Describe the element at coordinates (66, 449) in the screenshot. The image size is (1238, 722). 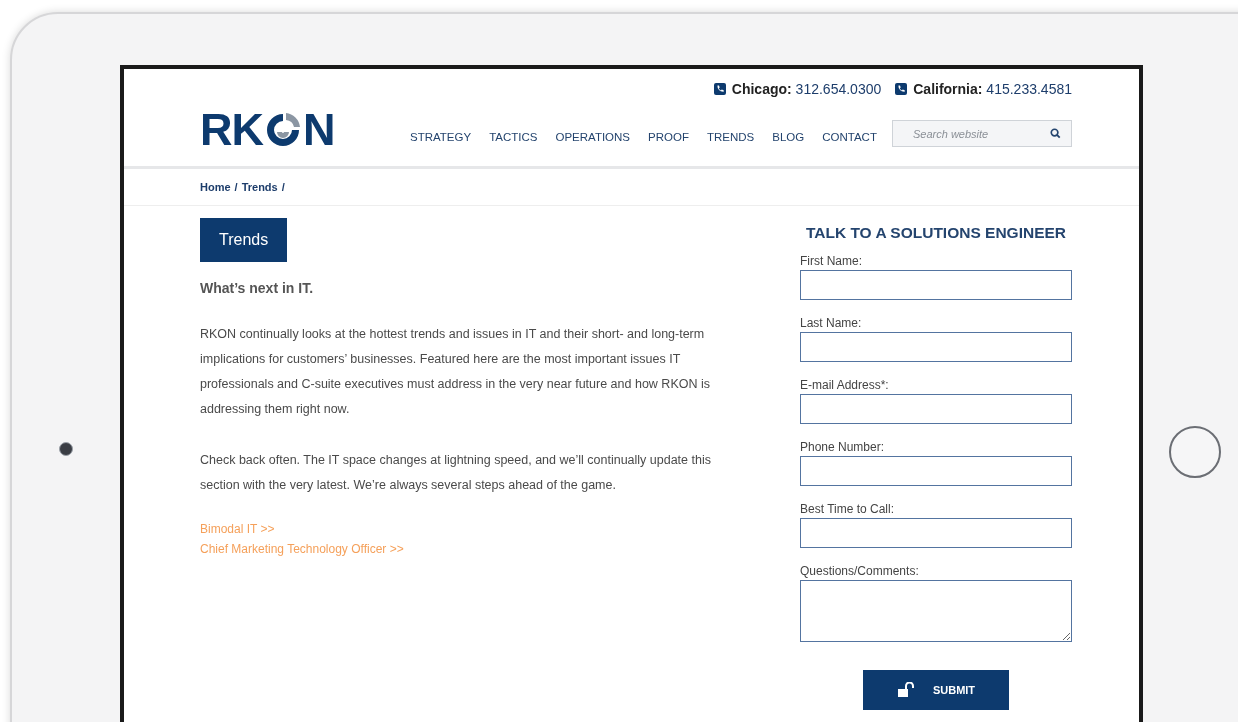
I see `camera-icon` at that location.